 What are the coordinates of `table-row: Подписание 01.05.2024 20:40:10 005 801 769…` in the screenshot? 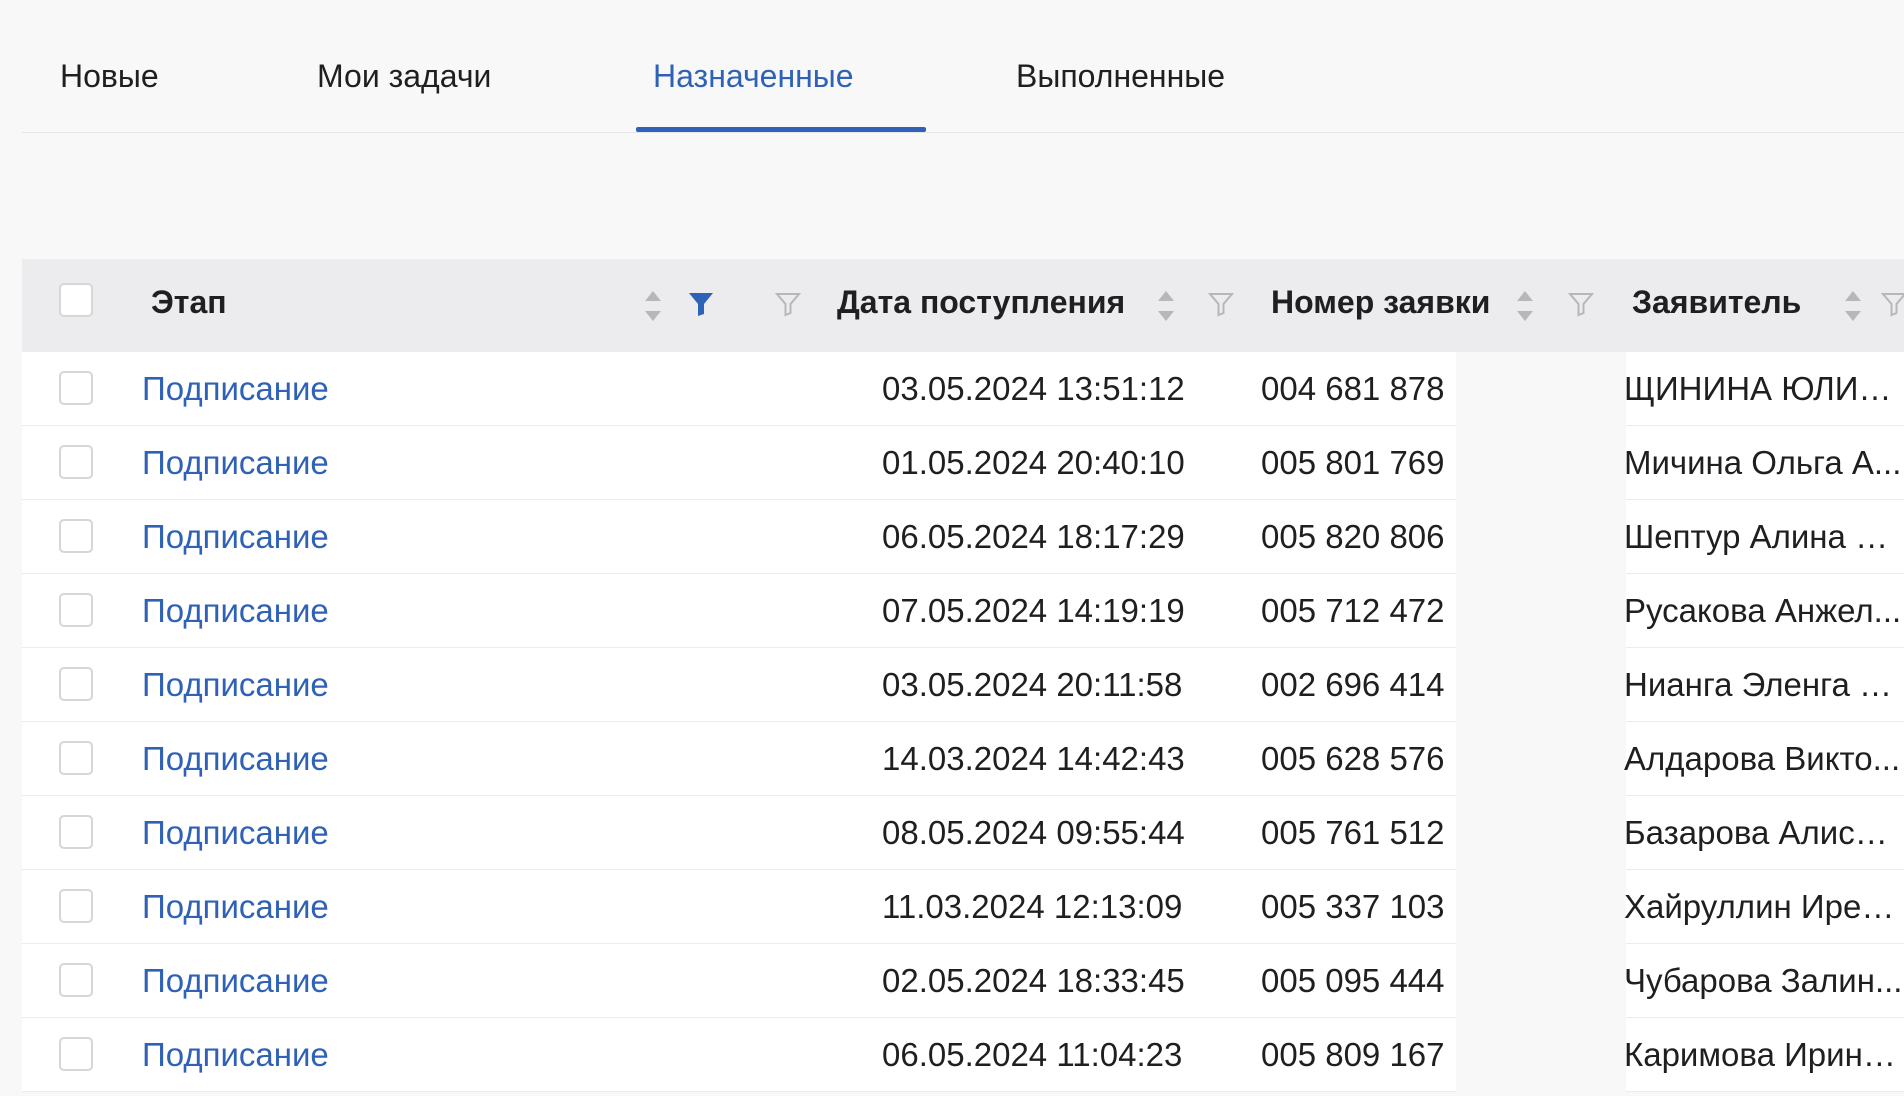 It's located at (963, 463).